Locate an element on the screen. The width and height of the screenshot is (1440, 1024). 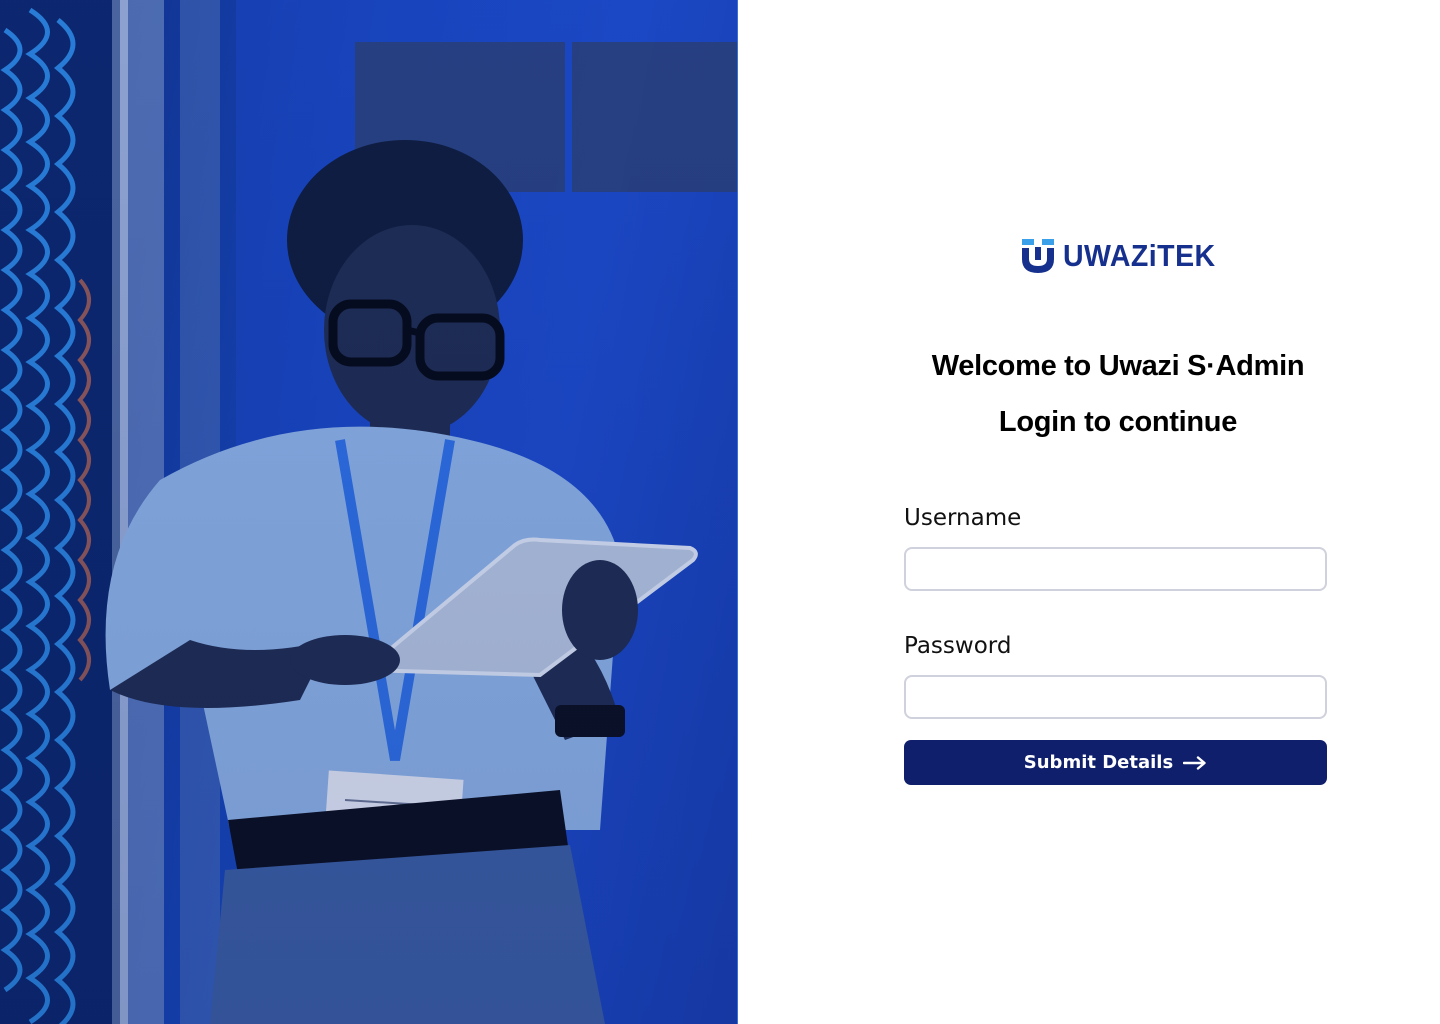
password-input is located at coordinates (1115, 697).